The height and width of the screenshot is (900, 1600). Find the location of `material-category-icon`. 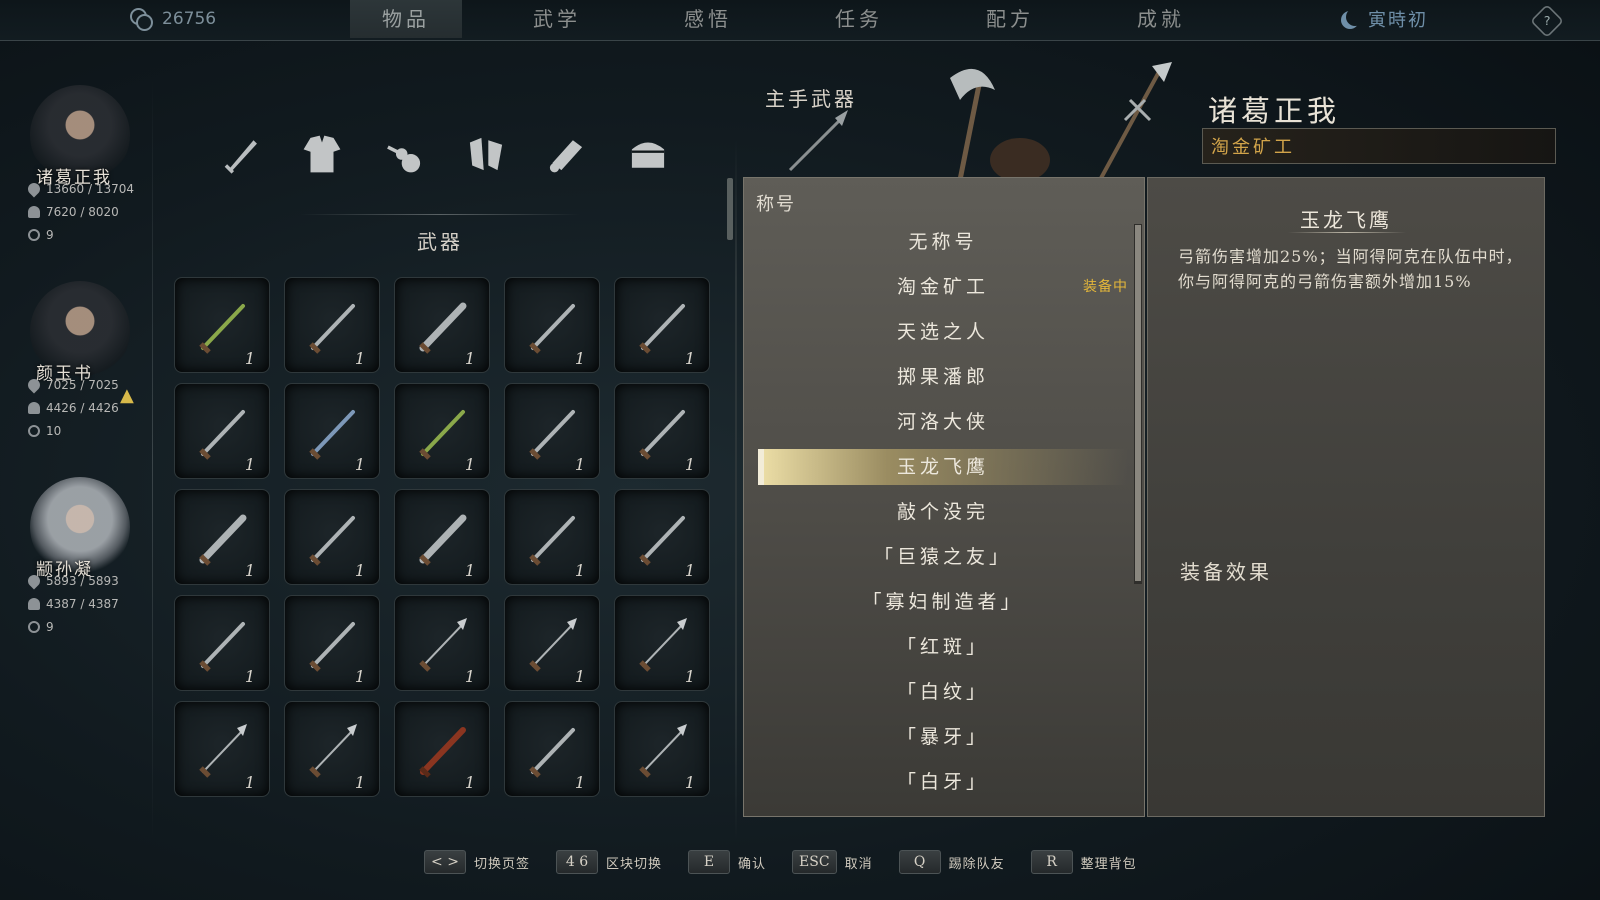

material-category-icon is located at coordinates (486, 154).